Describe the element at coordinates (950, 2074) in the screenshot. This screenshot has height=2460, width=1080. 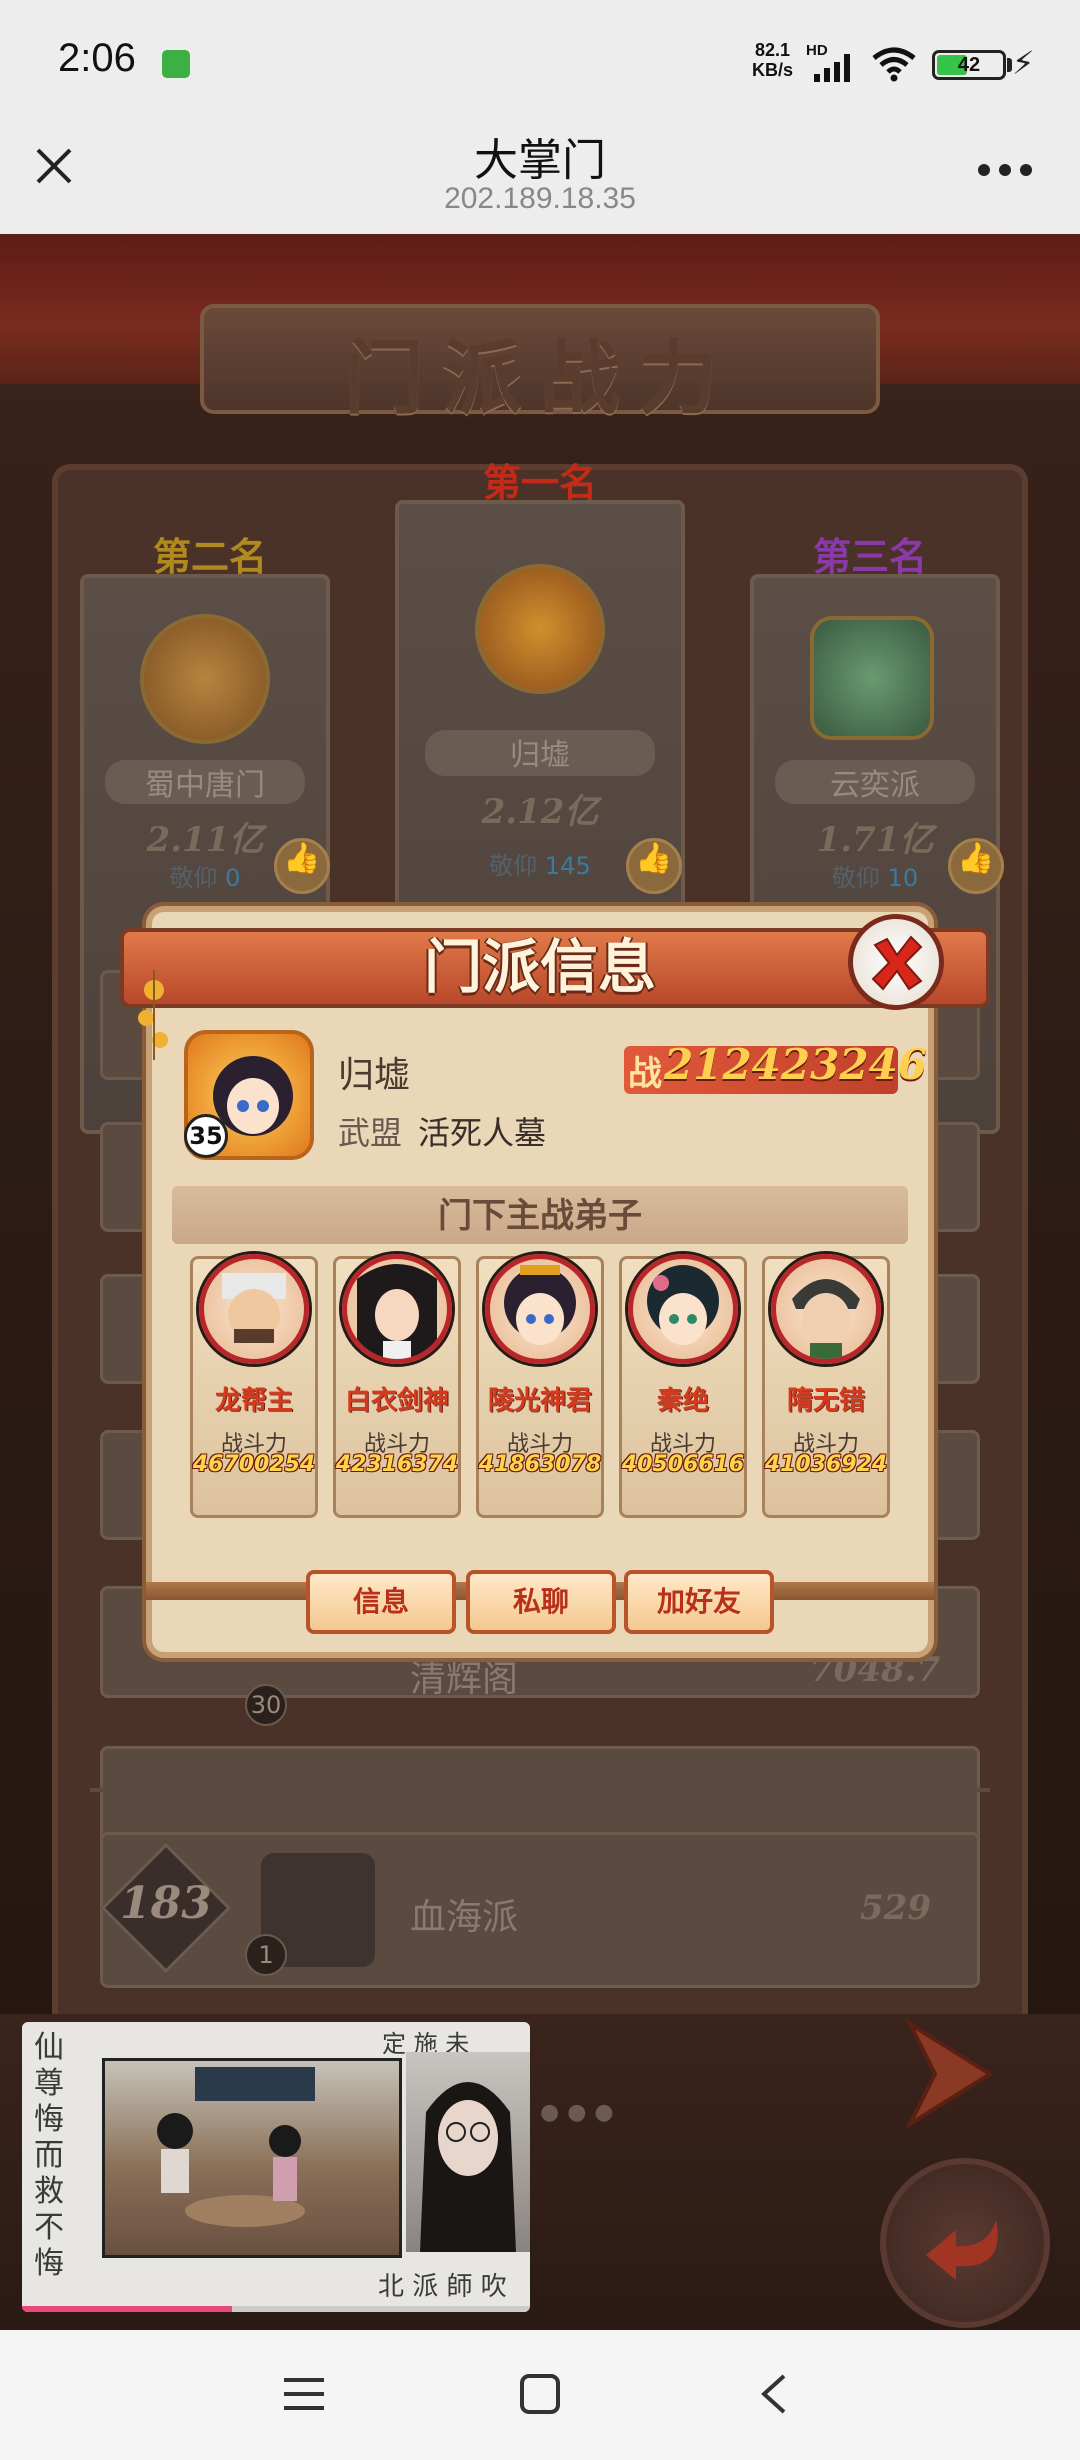
I see `next-arrow-icon` at that location.